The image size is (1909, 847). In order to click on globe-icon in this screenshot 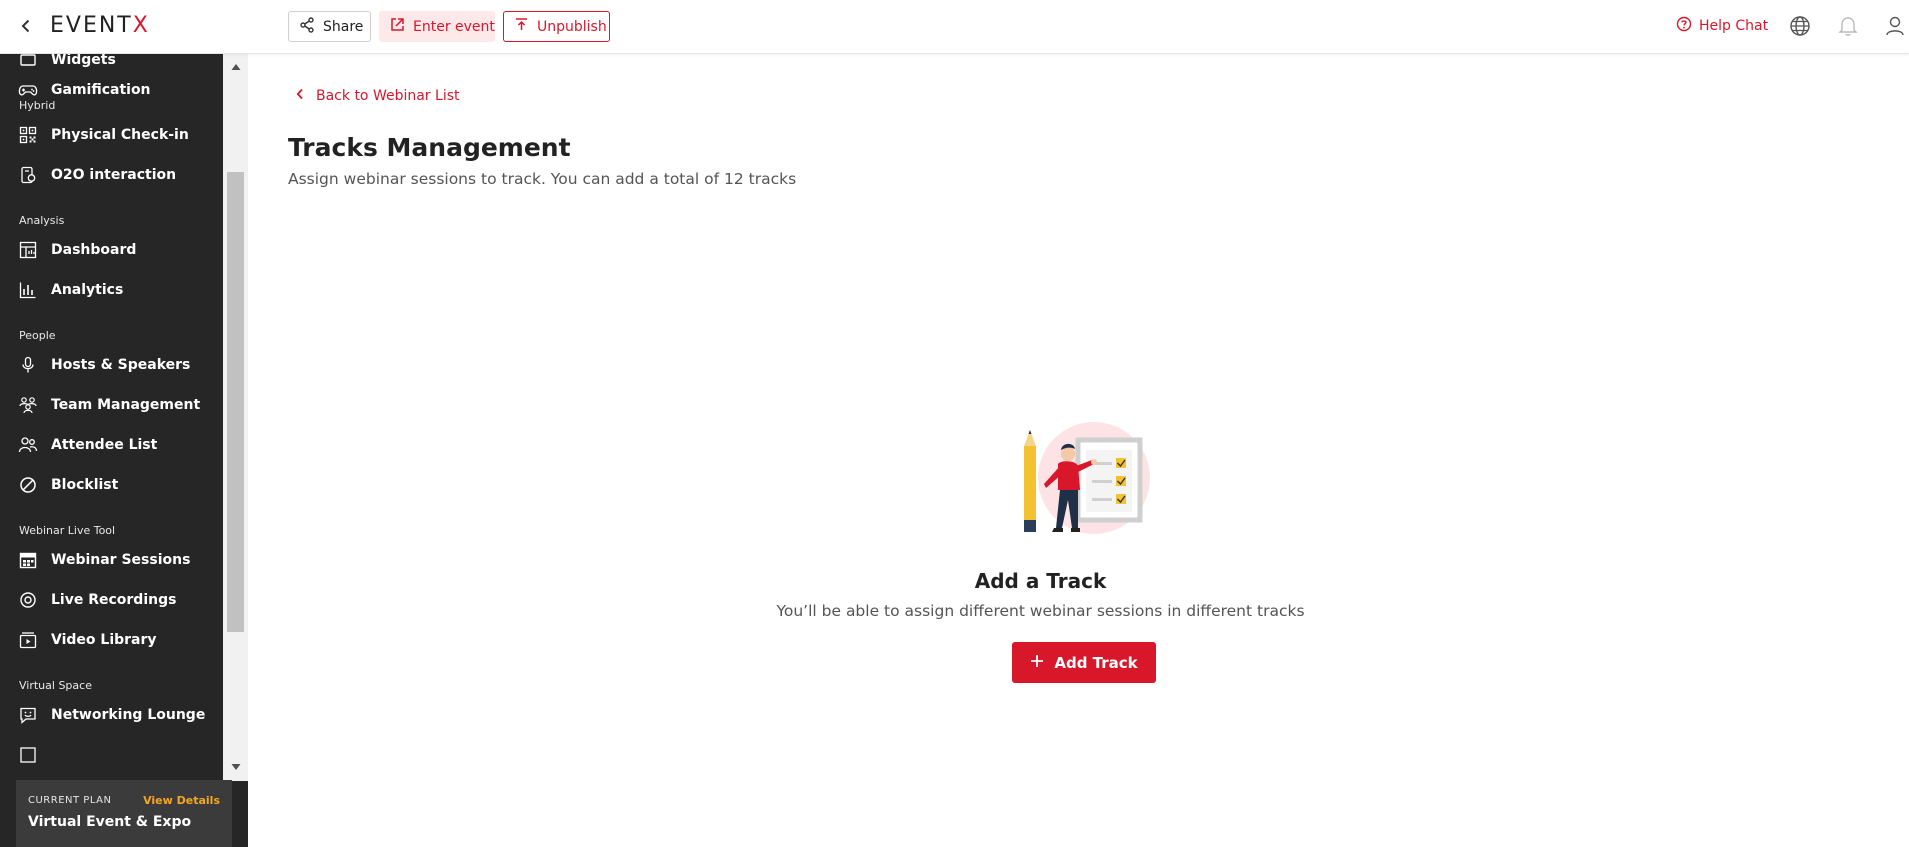, I will do `click(1800, 26)`.